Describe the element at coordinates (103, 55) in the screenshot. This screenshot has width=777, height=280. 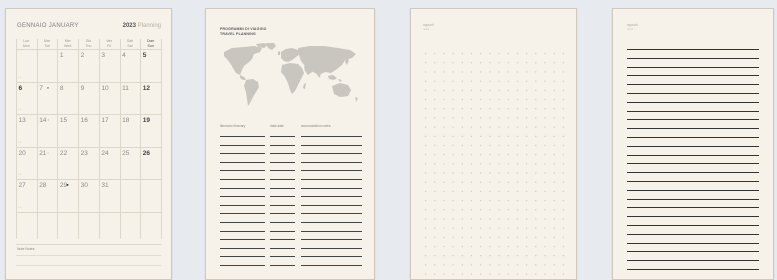
I see `calendar-date: 3` at that location.